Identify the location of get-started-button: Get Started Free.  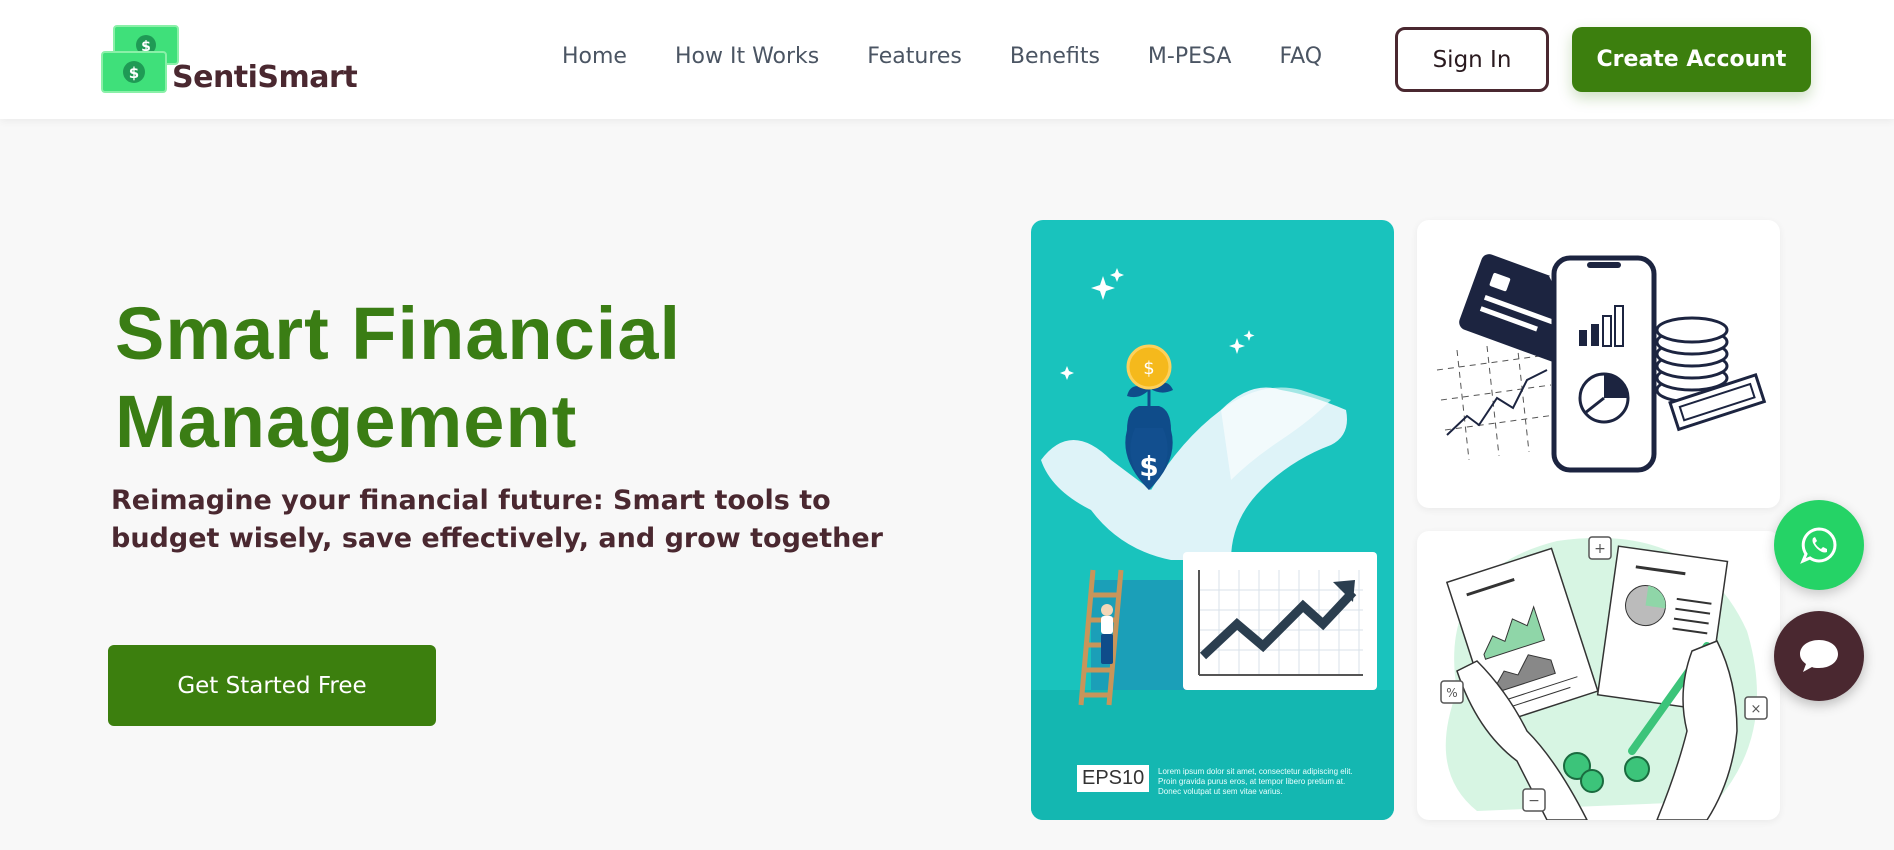
(272, 685).